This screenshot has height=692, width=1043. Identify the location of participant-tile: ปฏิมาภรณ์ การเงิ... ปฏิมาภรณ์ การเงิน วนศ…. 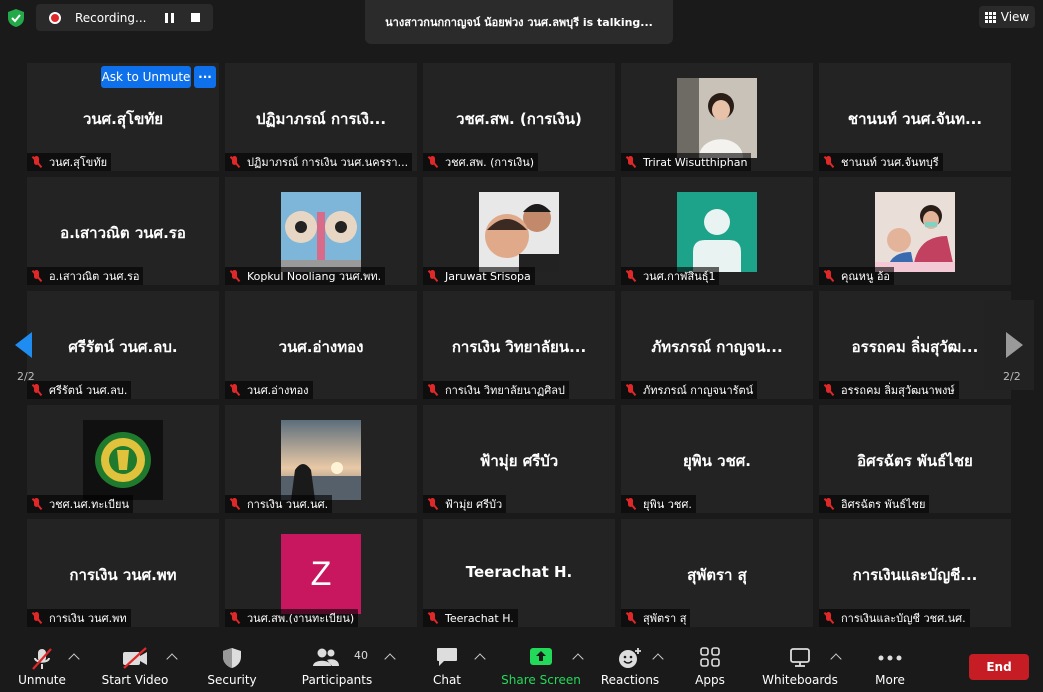
(321, 117).